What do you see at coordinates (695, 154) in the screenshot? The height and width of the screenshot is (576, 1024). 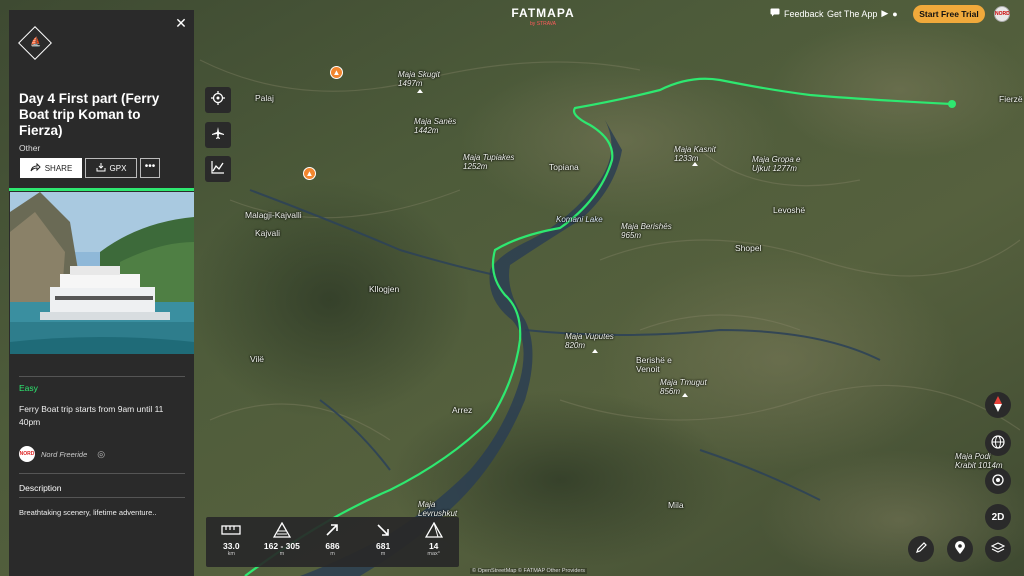 I see `peak-label: Maja Kasnit 1233m` at bounding box center [695, 154].